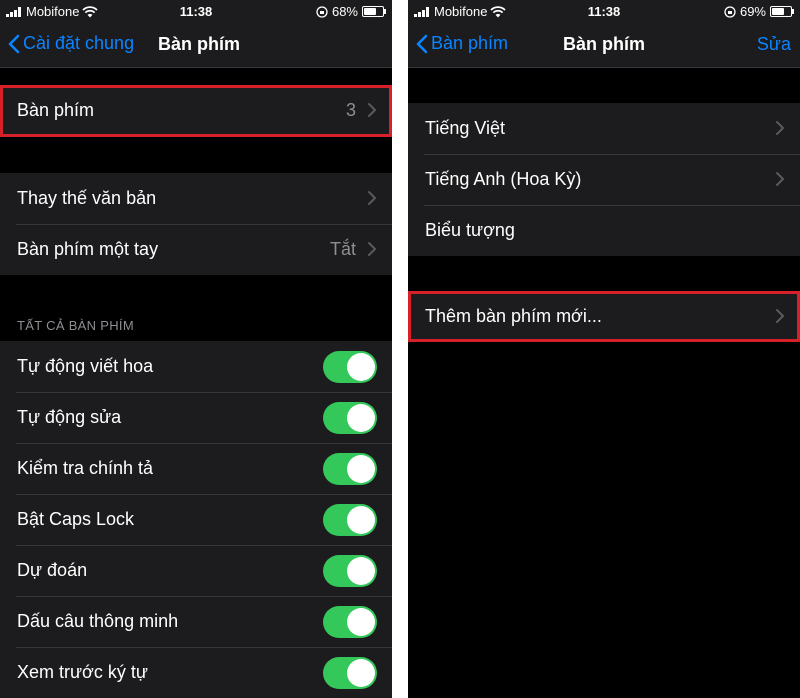  Describe the element at coordinates (350, 110) in the screenshot. I see `keyboards-count: 3` at that location.